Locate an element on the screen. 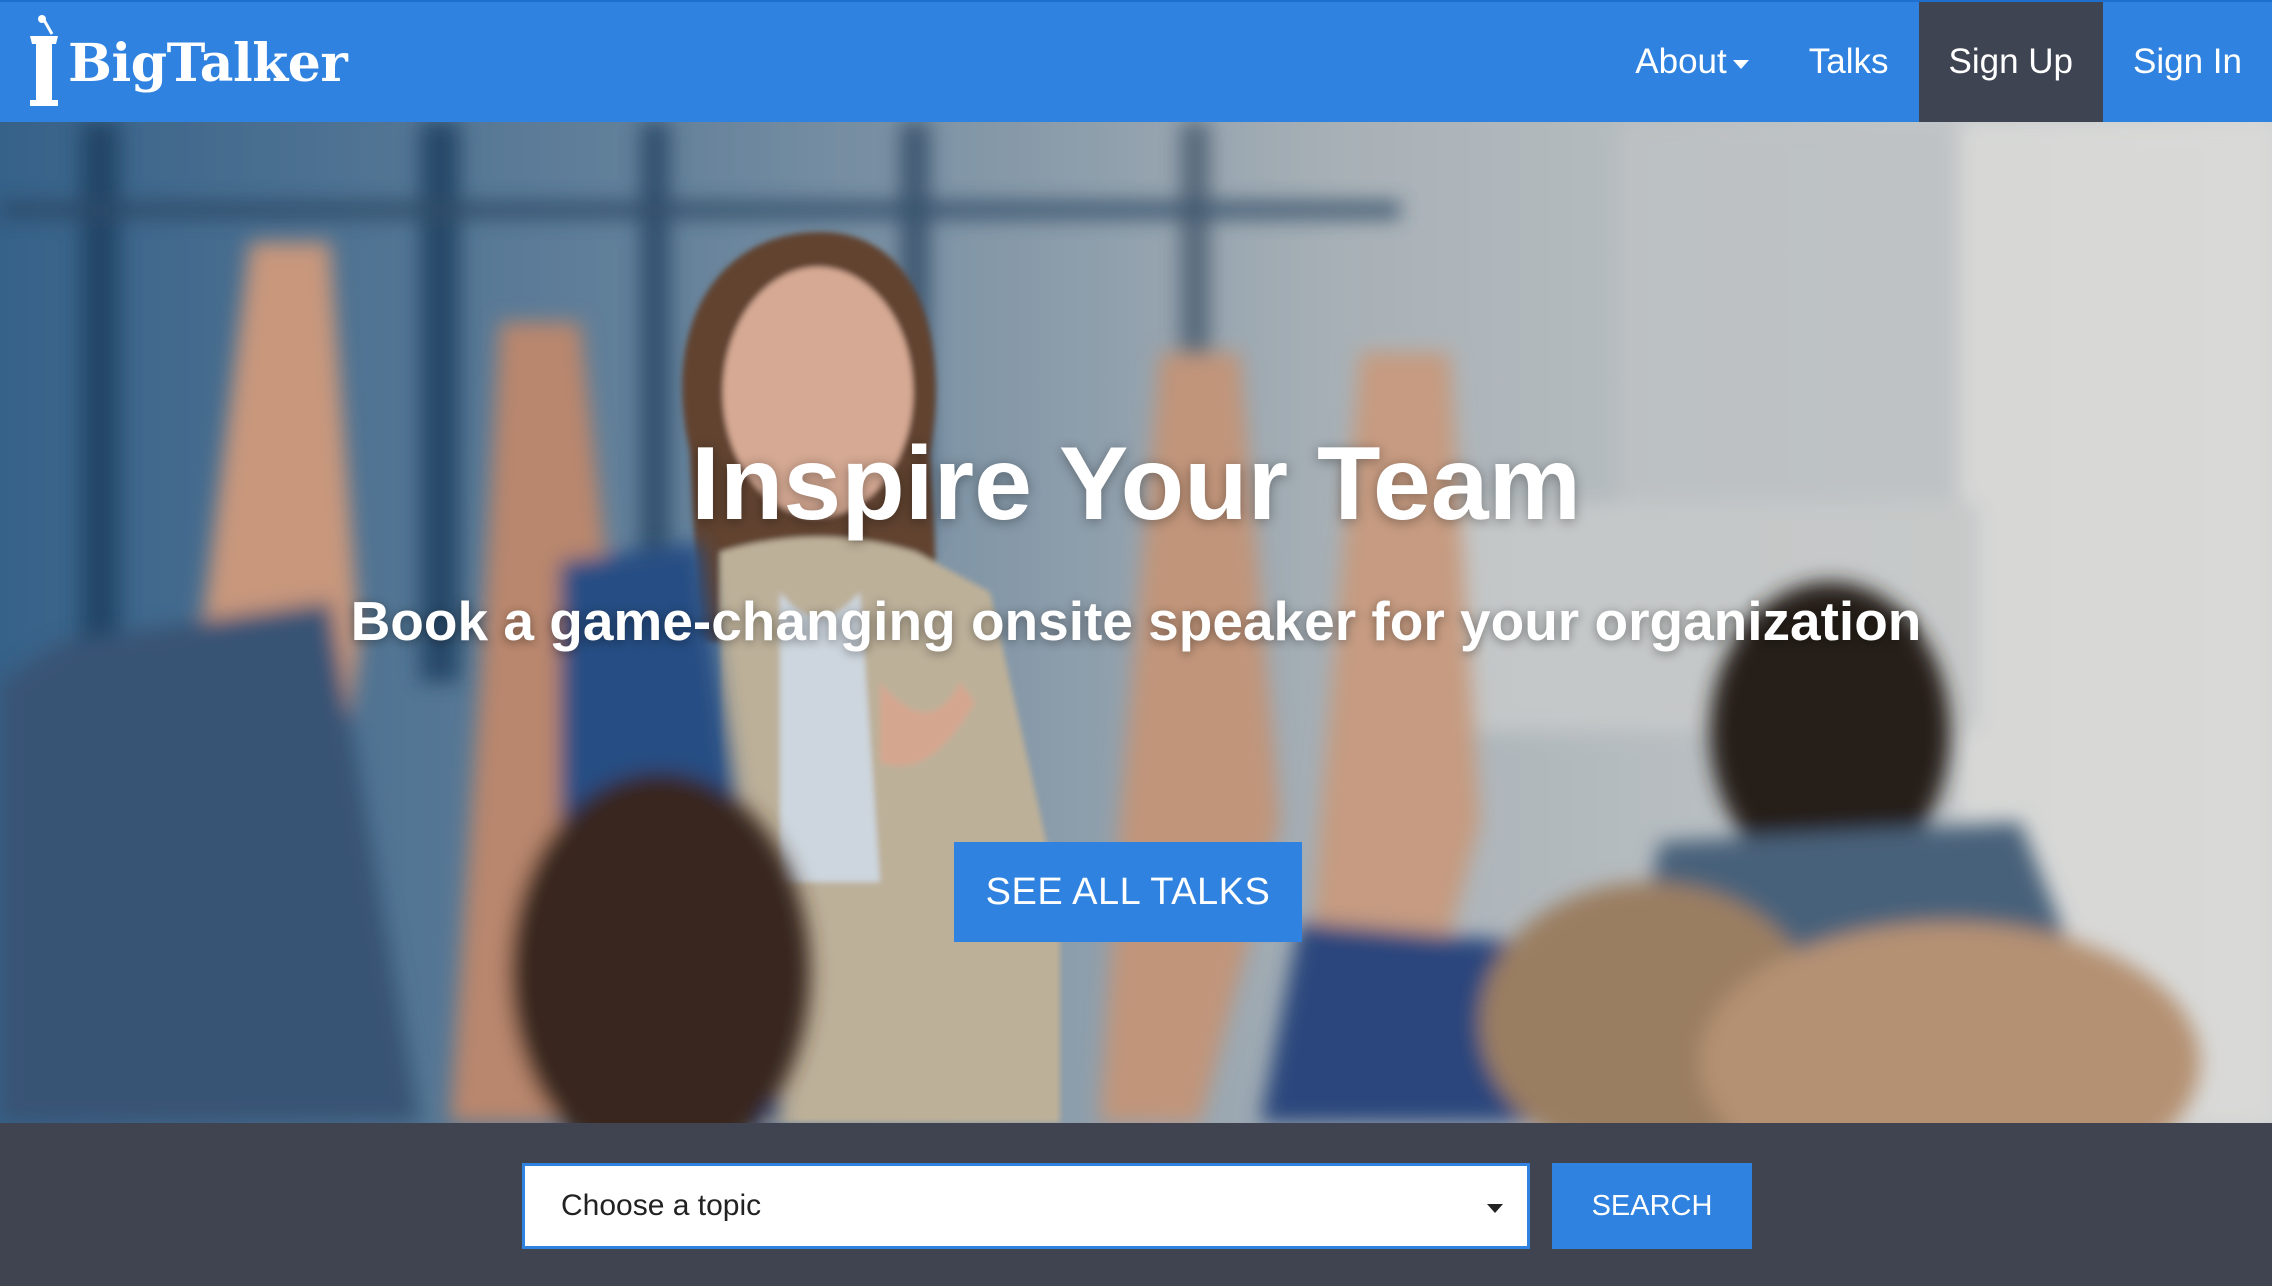 Image resolution: width=2272 pixels, height=1286 pixels. nav-item-sign-in-label: Sign In is located at coordinates (2187, 61).